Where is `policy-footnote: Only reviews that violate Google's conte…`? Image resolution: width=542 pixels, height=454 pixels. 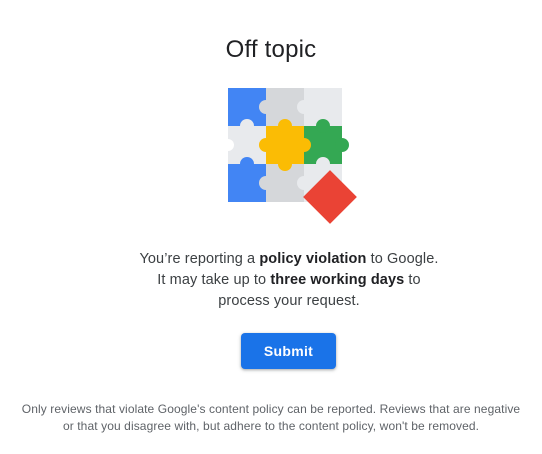 policy-footnote: Only reviews that violate Google's conte… is located at coordinates (271, 417).